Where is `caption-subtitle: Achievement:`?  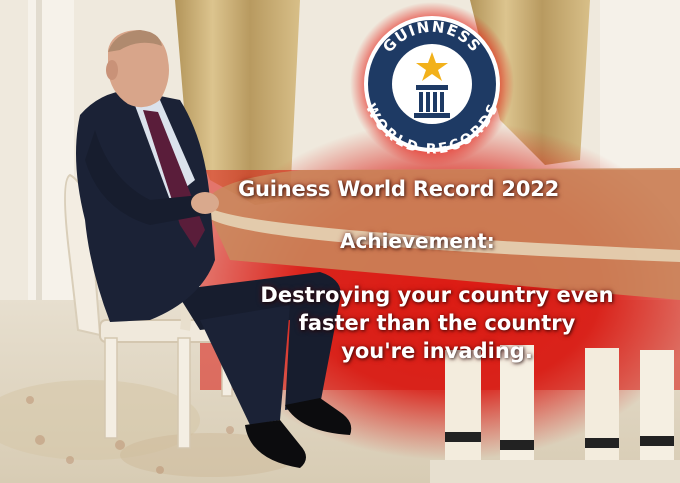
caption-subtitle: Achievement: is located at coordinates (417, 241).